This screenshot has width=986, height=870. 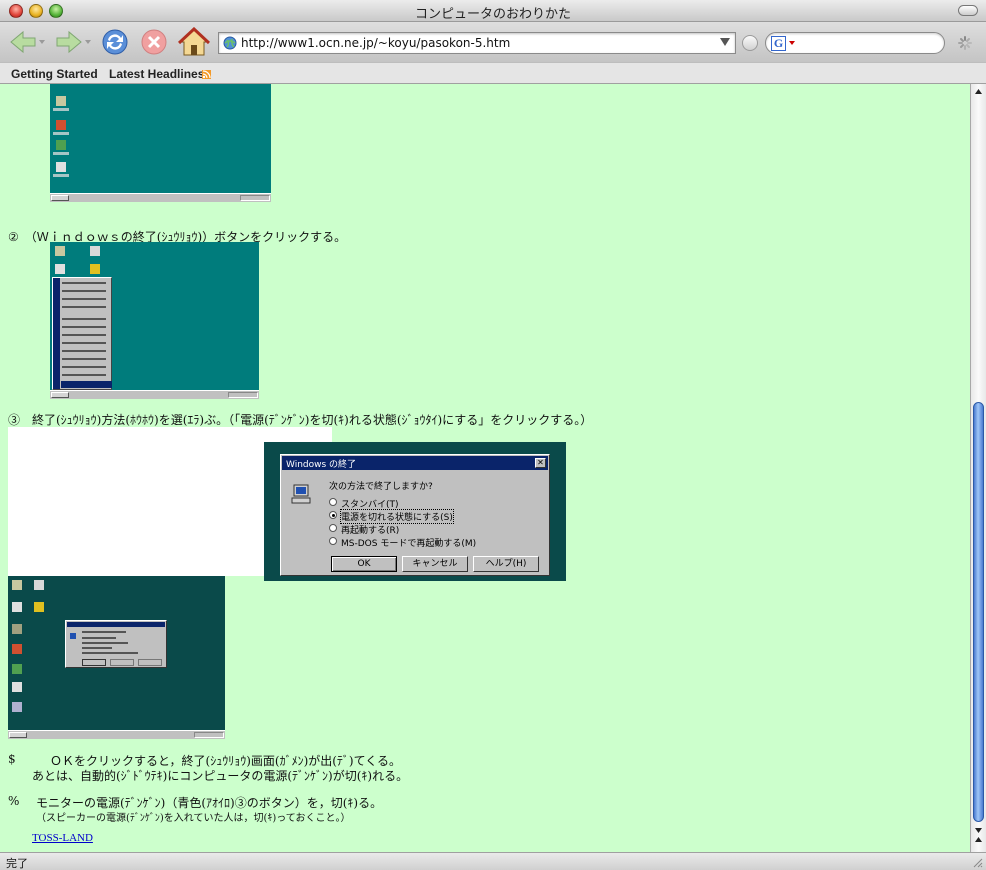 What do you see at coordinates (321, 465) in the screenshot?
I see `dialog-title: Windows の終了` at bounding box center [321, 465].